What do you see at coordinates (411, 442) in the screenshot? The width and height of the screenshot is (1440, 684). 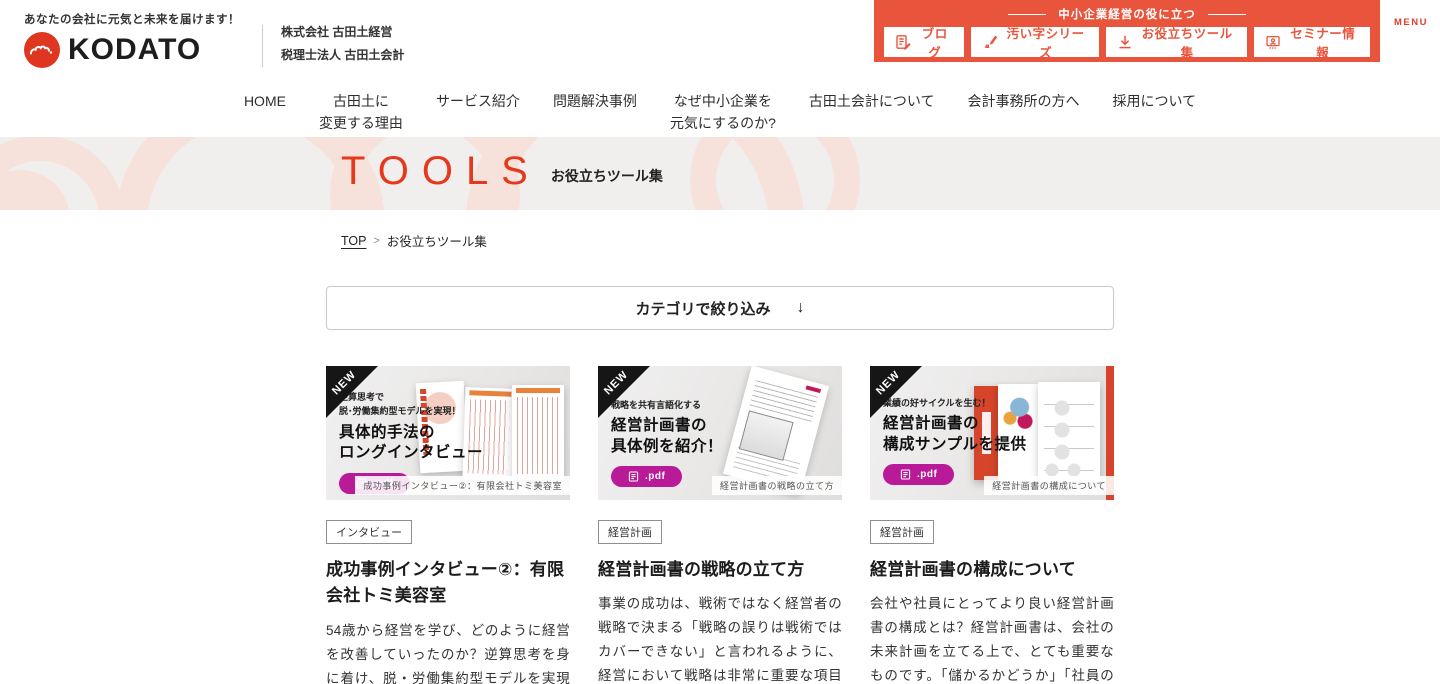 I see `thumbnail-headline: 具体的手法の ロングインタビュー` at bounding box center [411, 442].